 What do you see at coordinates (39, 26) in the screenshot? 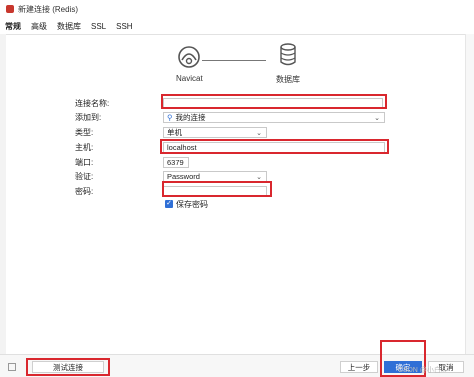
I see `tab-advanced: 高级` at bounding box center [39, 26].